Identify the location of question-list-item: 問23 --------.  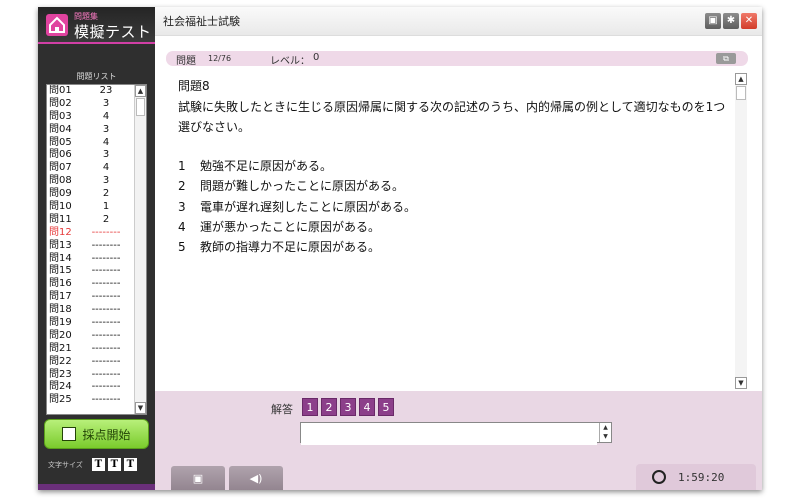
(90, 375).